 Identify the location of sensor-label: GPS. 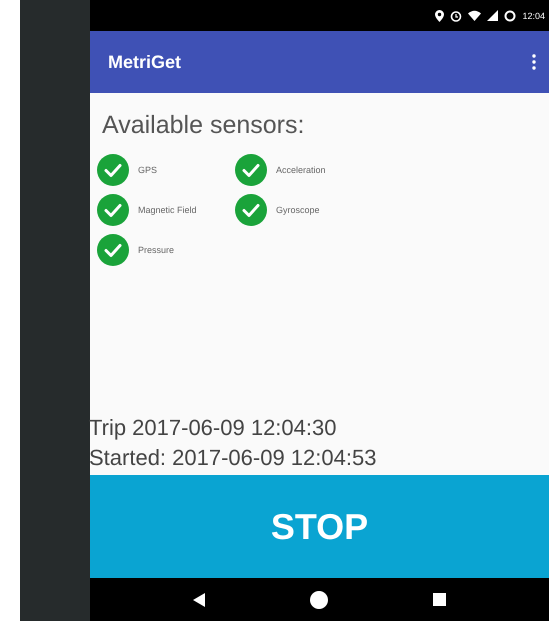
(148, 170).